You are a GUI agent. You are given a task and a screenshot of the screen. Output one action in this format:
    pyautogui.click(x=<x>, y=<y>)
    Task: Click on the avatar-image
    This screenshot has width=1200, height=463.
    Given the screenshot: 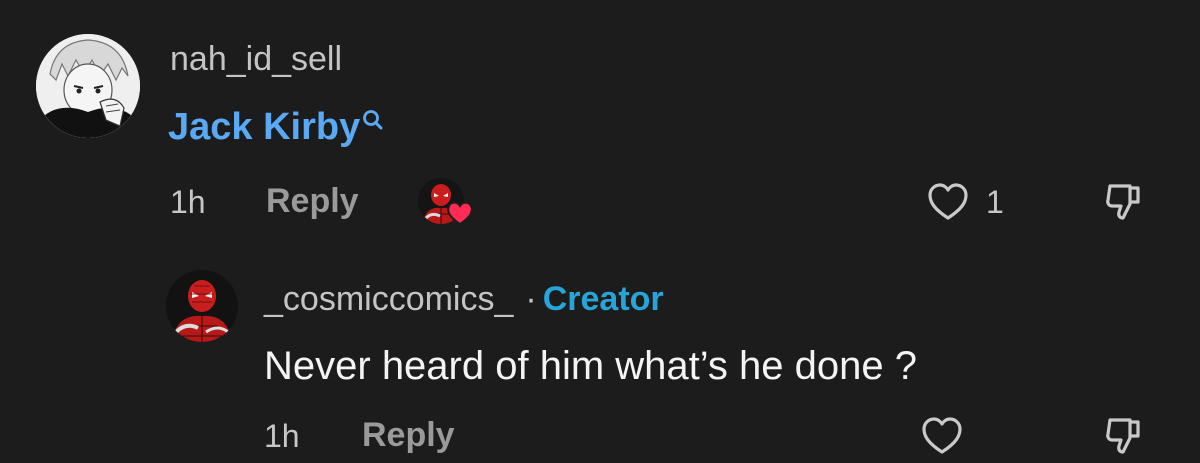 What is the action you would take?
    pyautogui.click(x=88, y=86)
    